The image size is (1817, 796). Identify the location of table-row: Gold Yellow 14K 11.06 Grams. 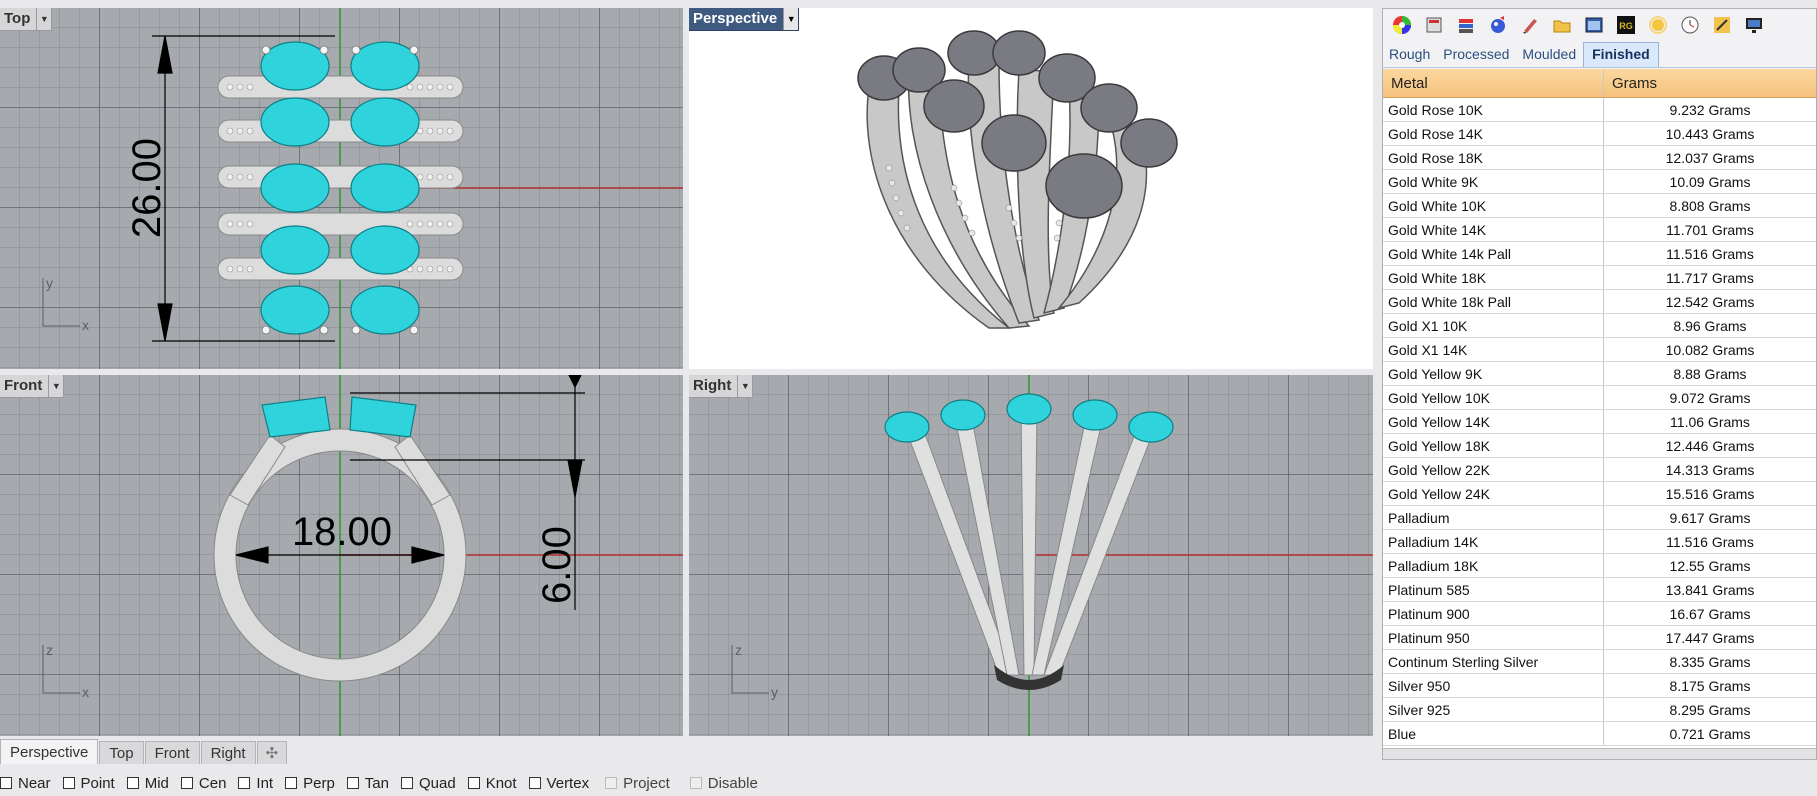
(1599, 422).